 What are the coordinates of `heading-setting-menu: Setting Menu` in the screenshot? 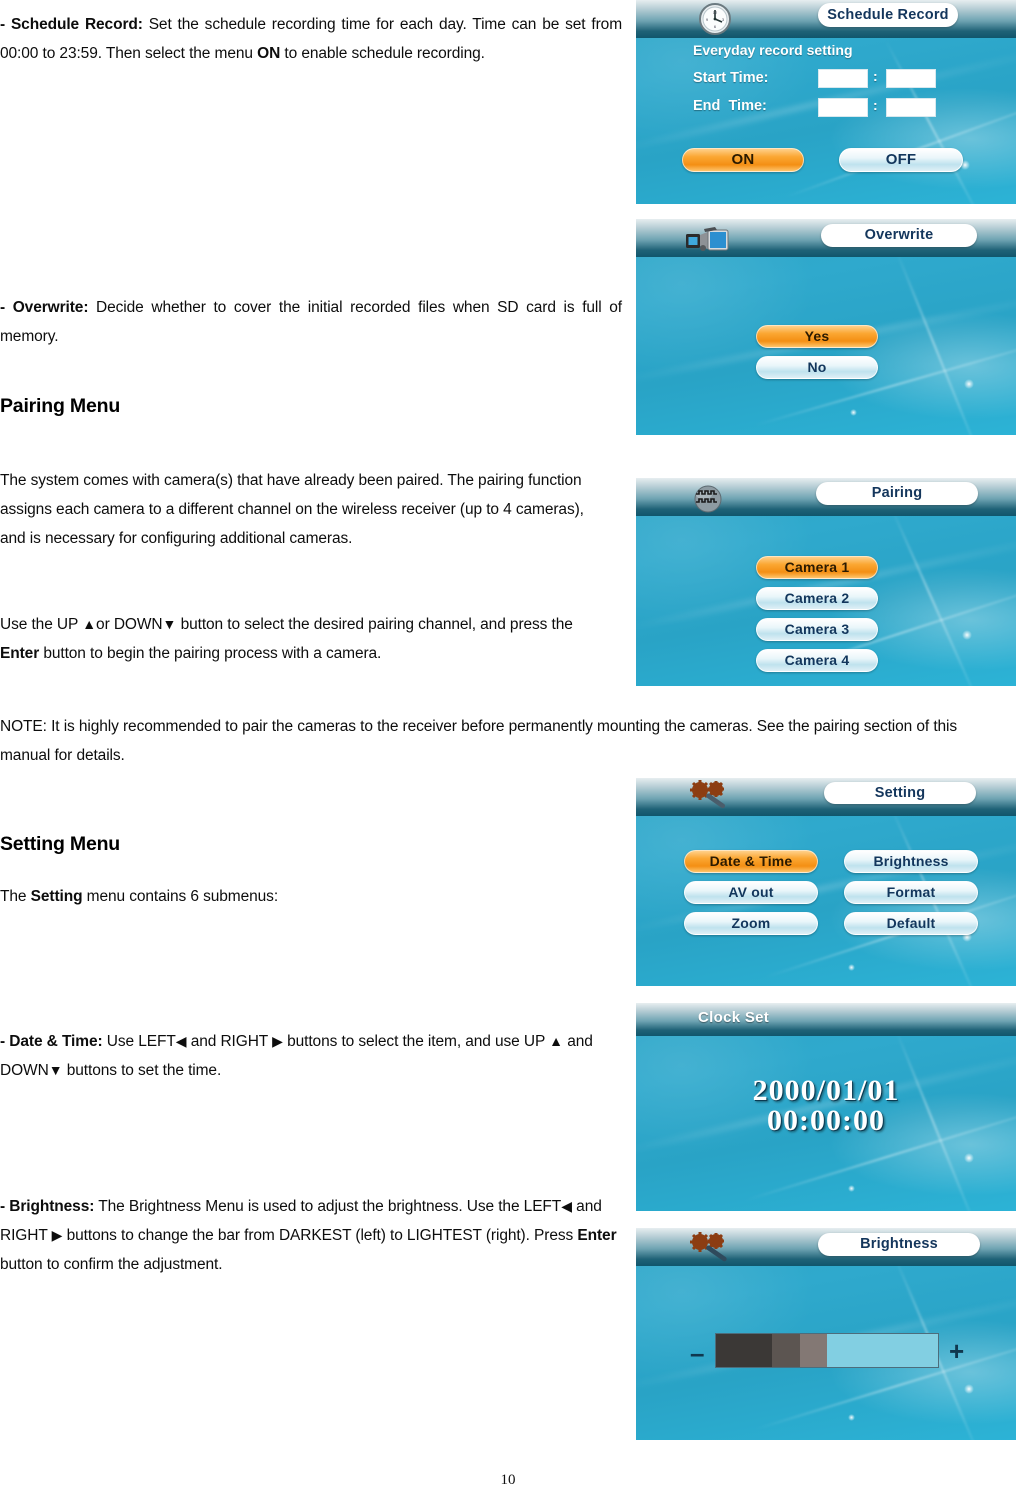 It's located at (60, 844).